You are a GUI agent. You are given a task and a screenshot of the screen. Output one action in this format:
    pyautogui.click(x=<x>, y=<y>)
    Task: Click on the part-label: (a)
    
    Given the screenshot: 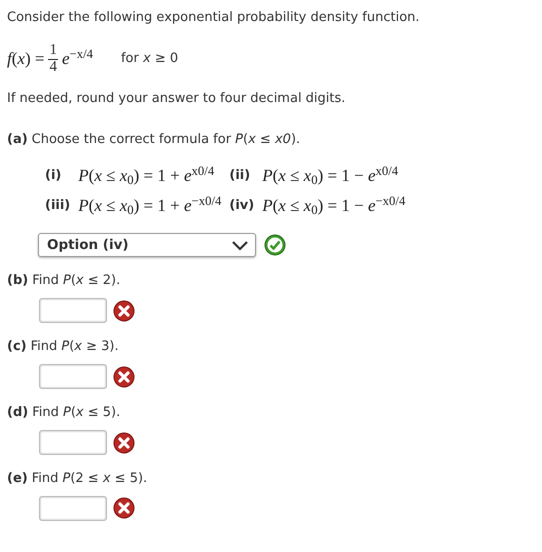 What is the action you would take?
    pyautogui.click(x=17, y=141)
    